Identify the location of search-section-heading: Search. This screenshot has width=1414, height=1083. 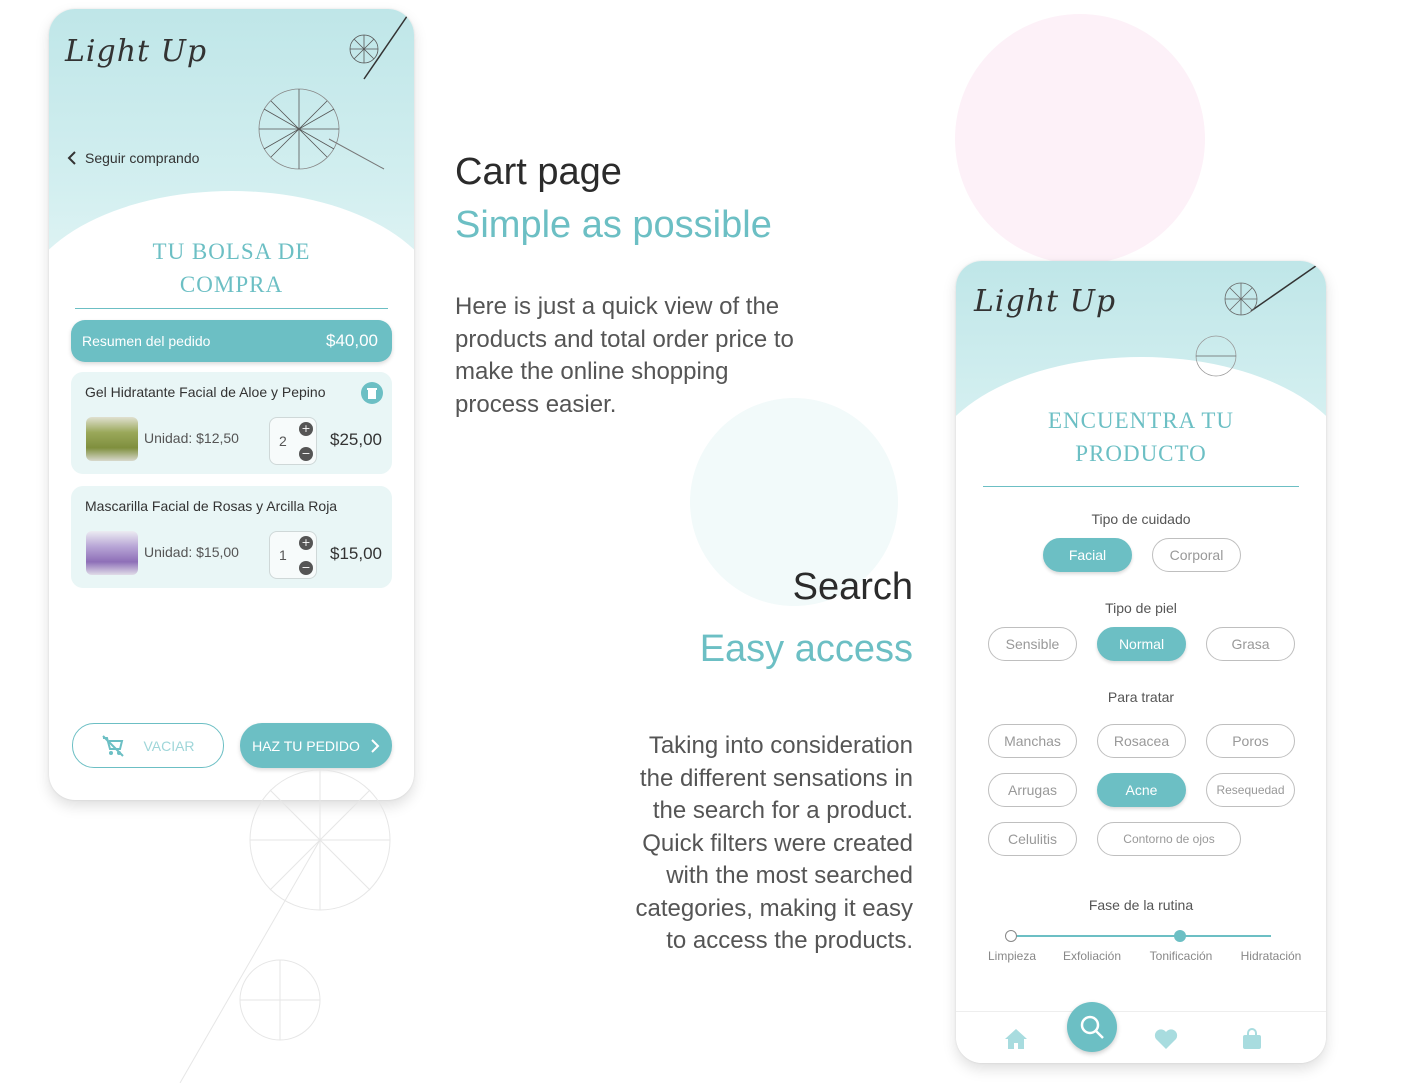
(852, 587).